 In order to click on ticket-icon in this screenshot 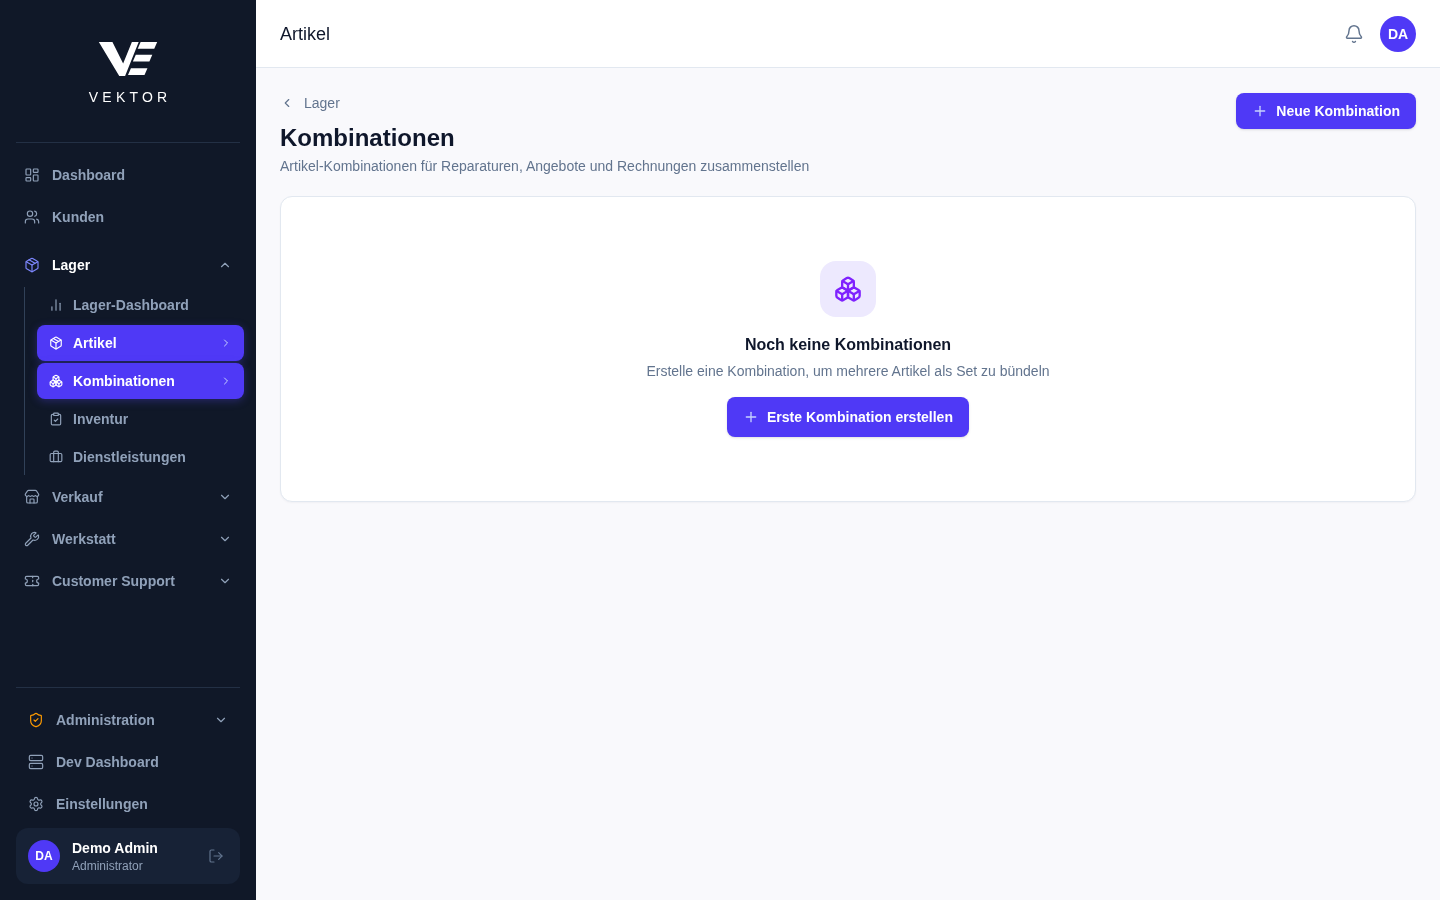, I will do `click(32, 581)`.